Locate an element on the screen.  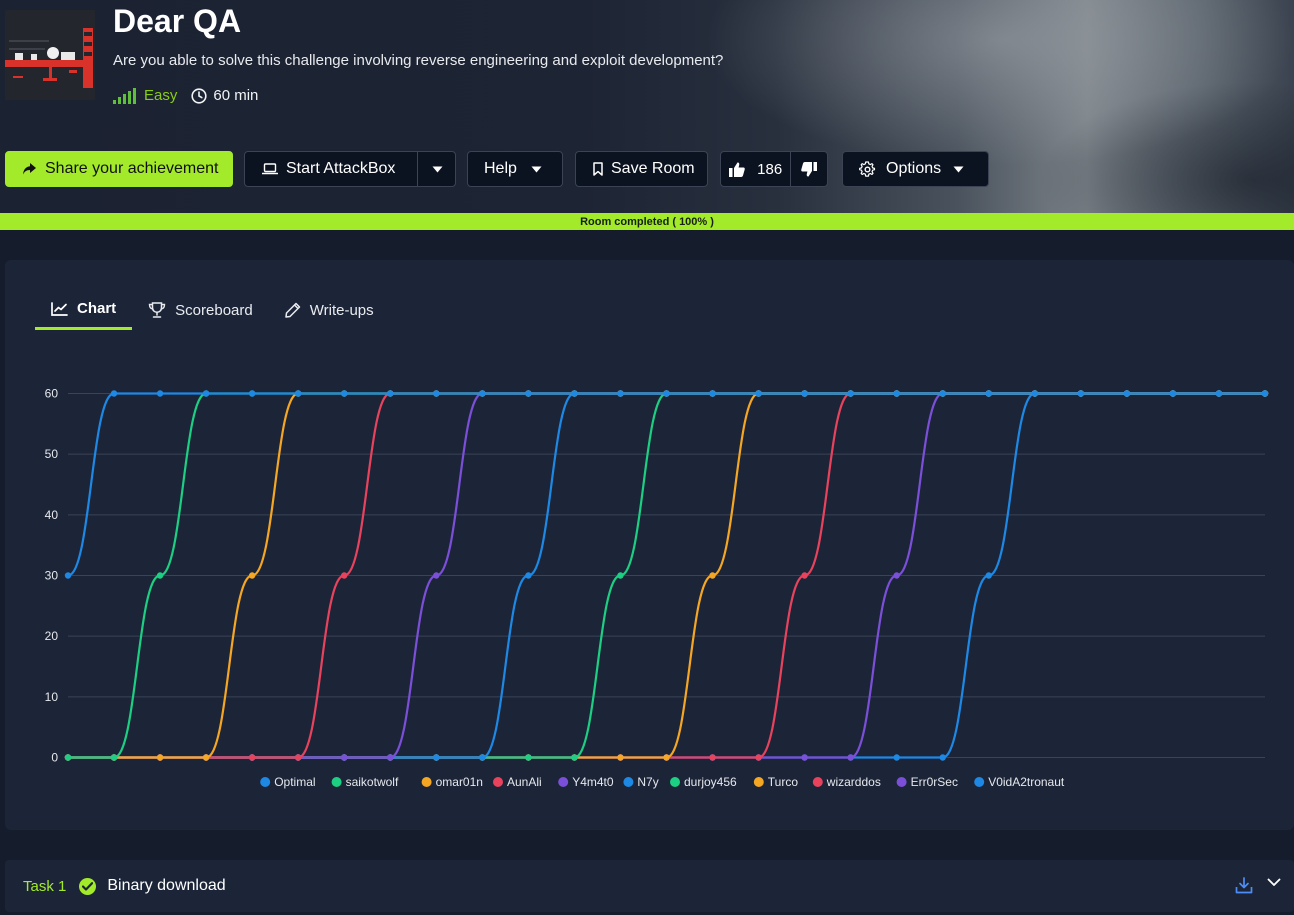
share-achievement-label: Share your achievement is located at coordinates (132, 168).